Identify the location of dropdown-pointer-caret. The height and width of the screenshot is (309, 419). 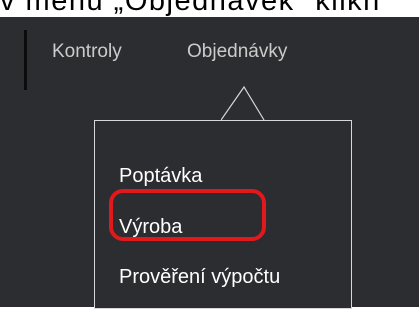
(243, 103).